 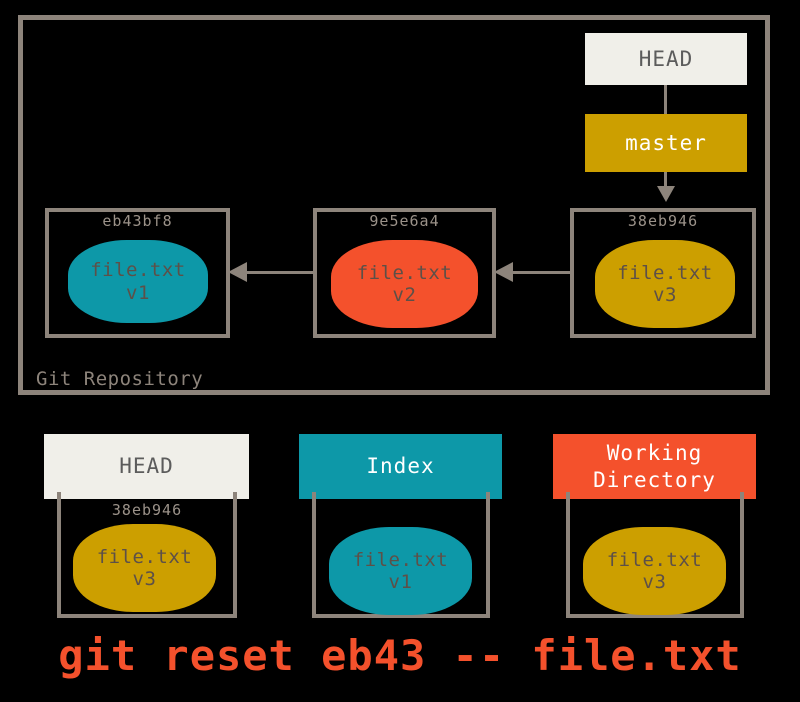 What do you see at coordinates (503, 272) in the screenshot?
I see `commit-arrow-head-3-to-2-icon` at bounding box center [503, 272].